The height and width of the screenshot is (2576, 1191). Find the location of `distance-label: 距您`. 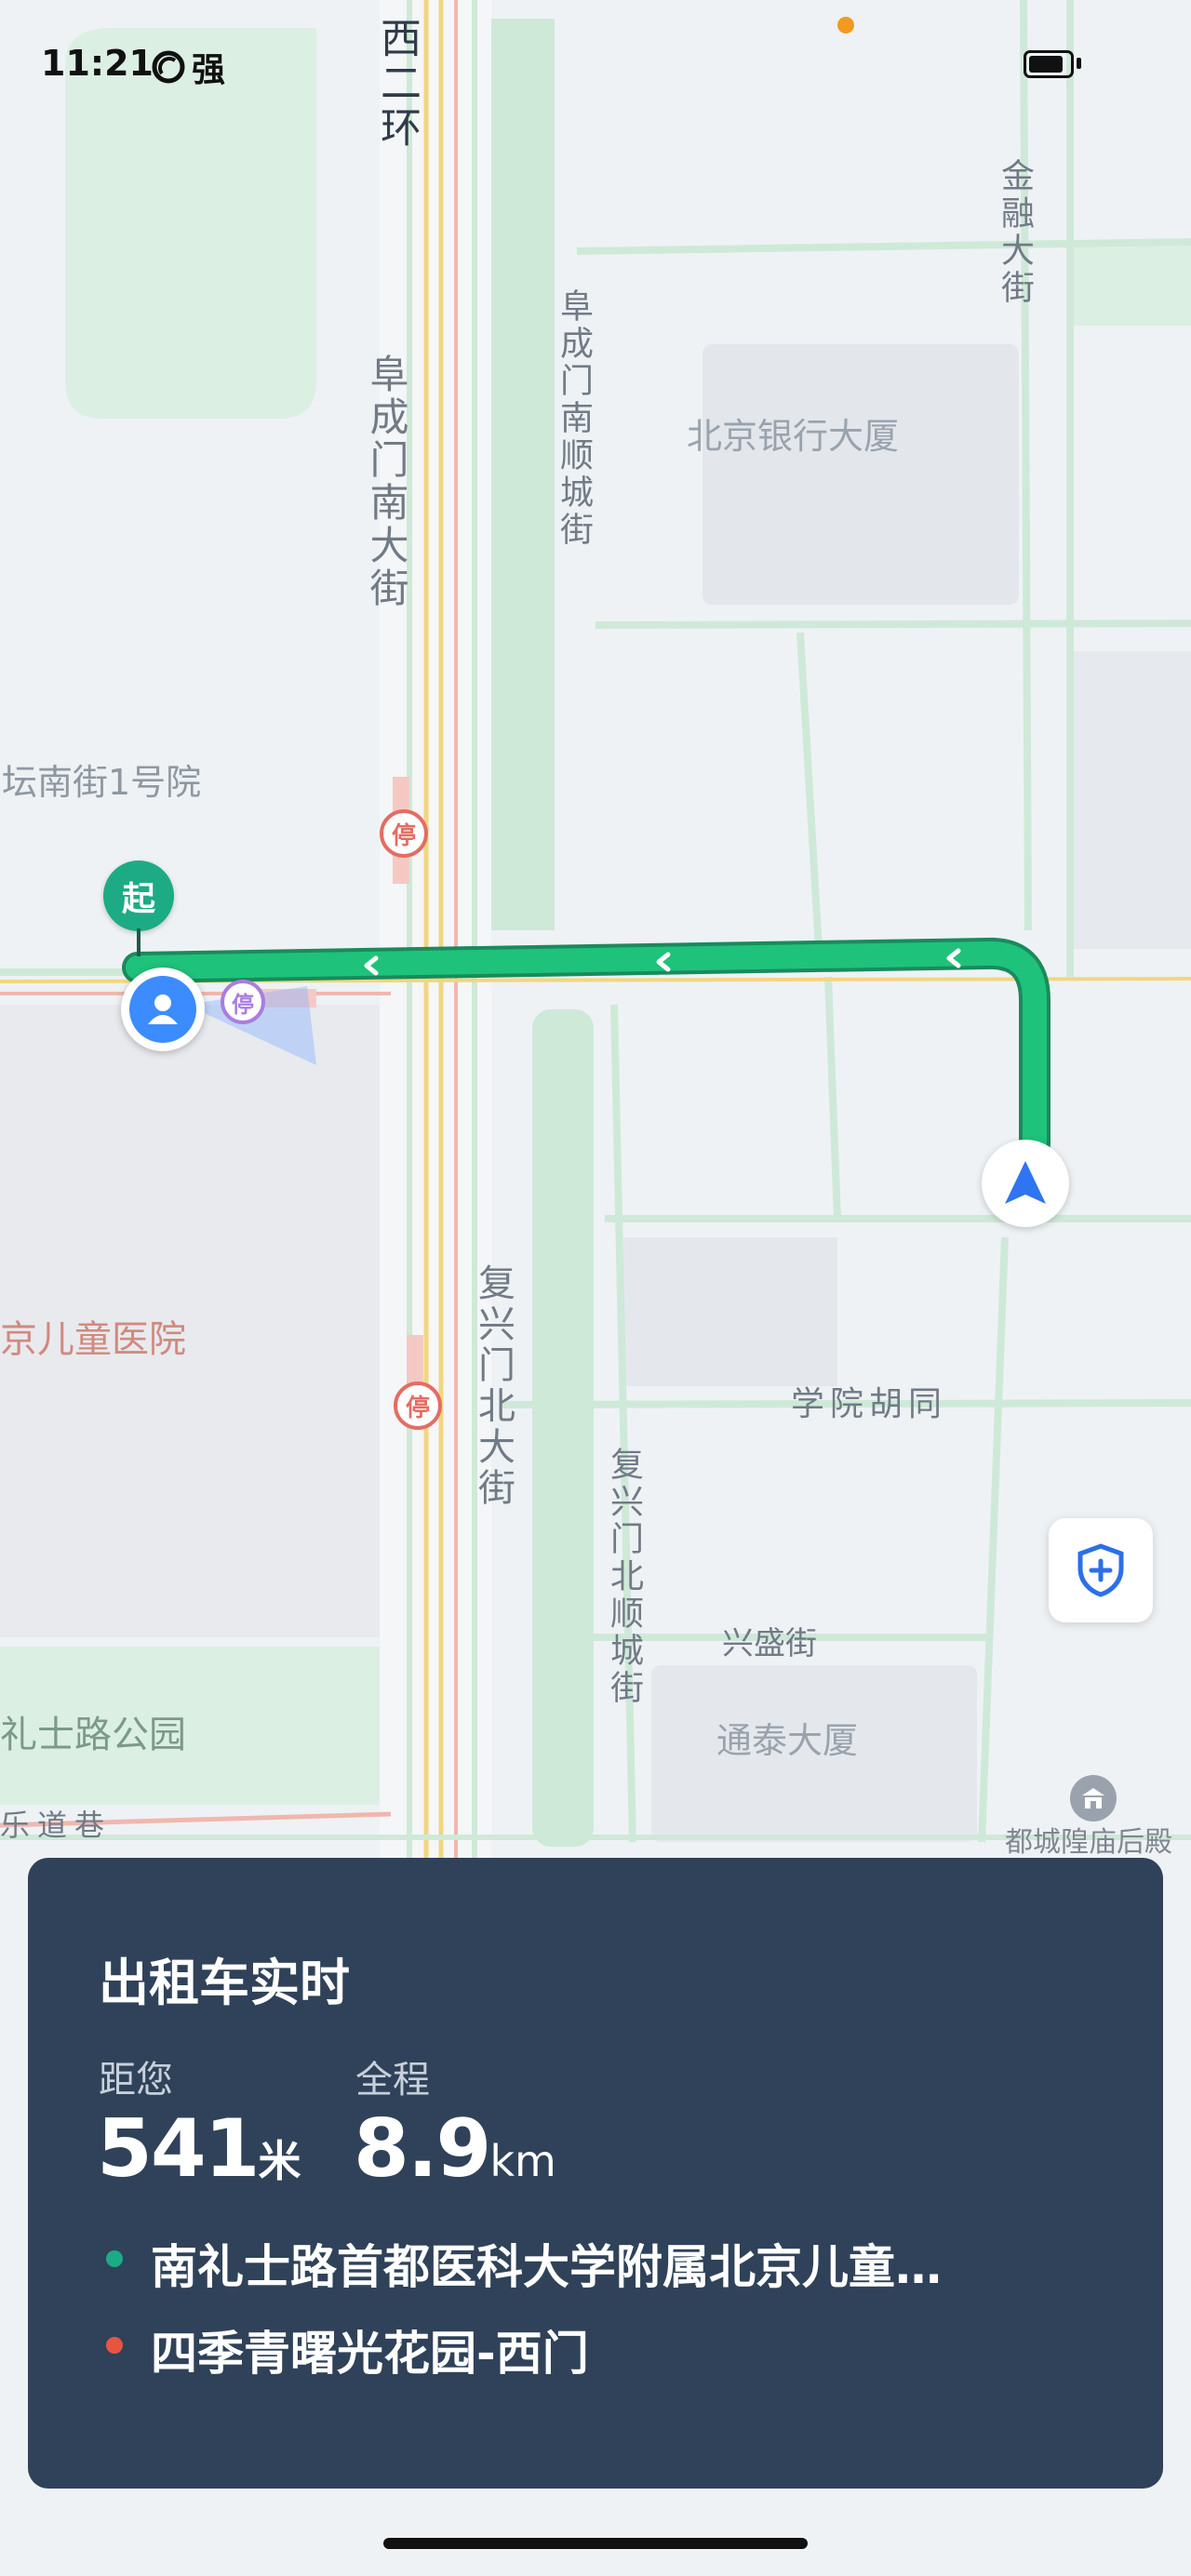

distance-label: 距您 is located at coordinates (136, 2080).